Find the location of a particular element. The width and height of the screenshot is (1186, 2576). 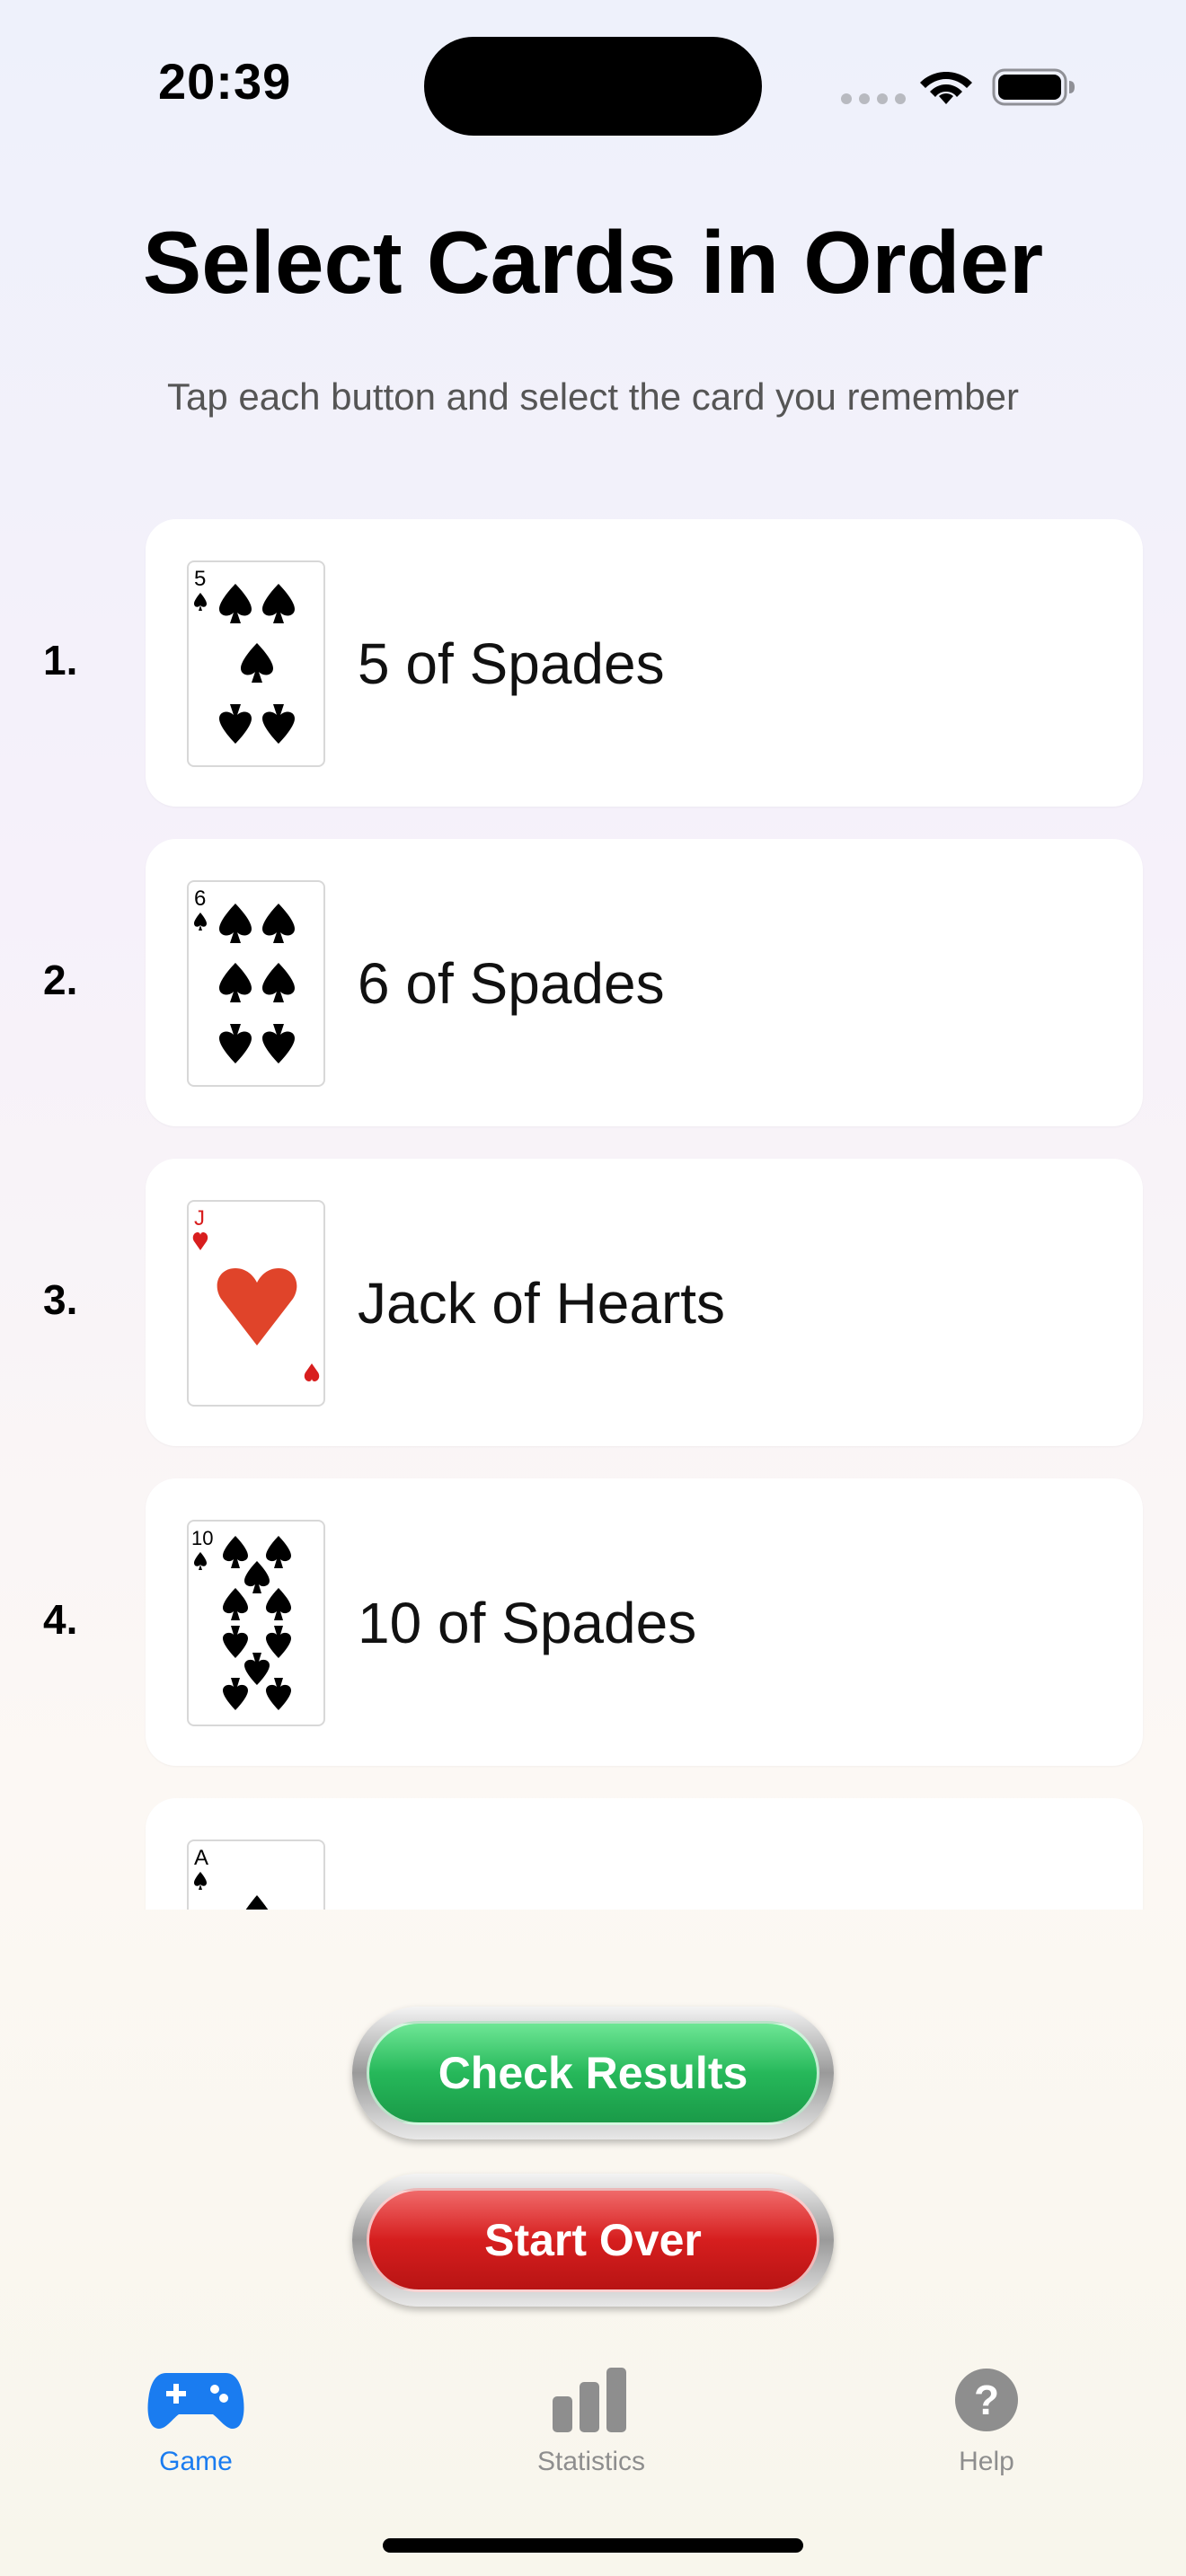

svg-text: 5 is located at coordinates (200, 579).